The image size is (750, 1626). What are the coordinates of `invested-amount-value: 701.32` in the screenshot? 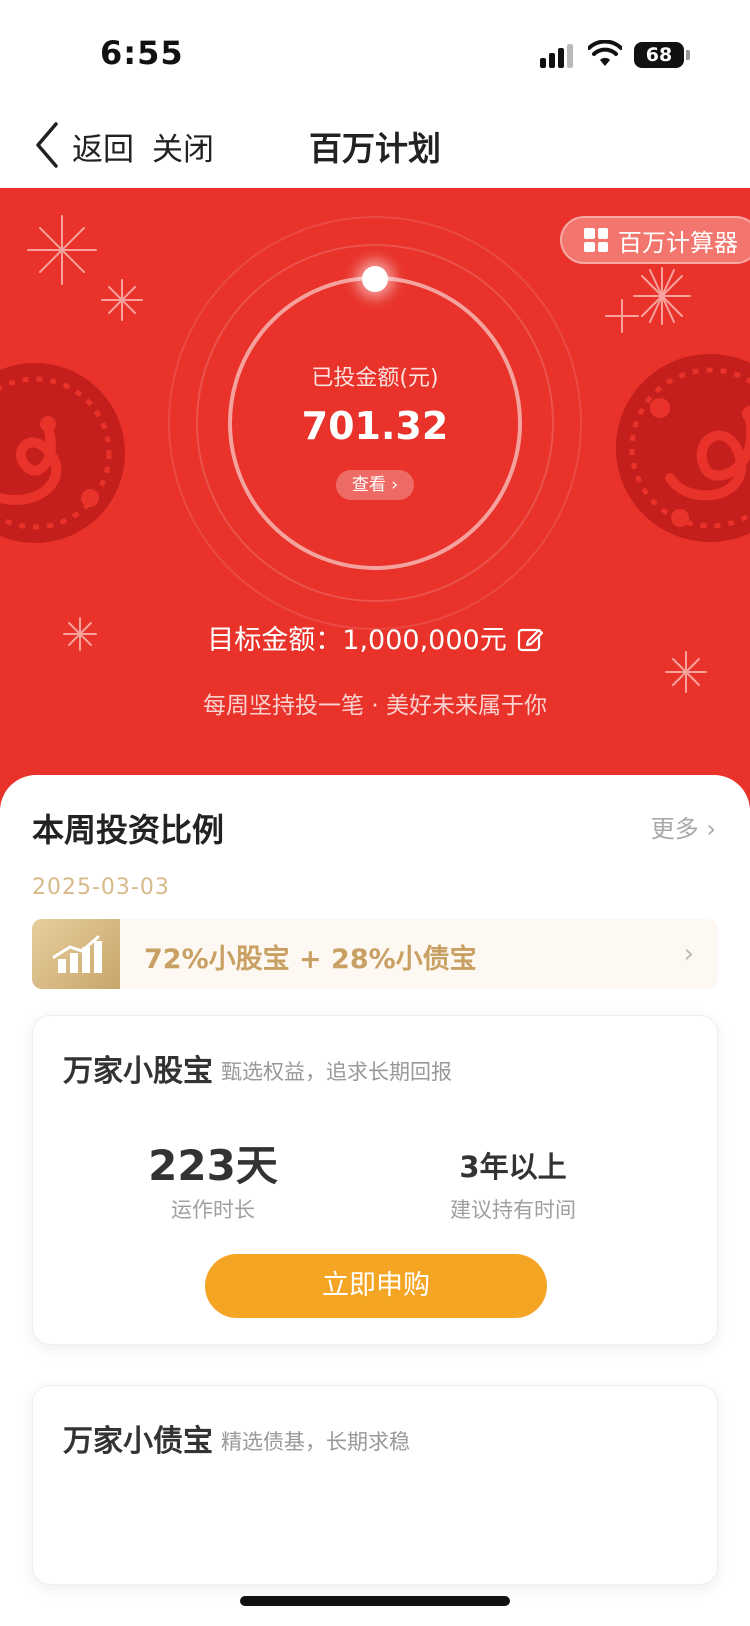 It's located at (375, 426).